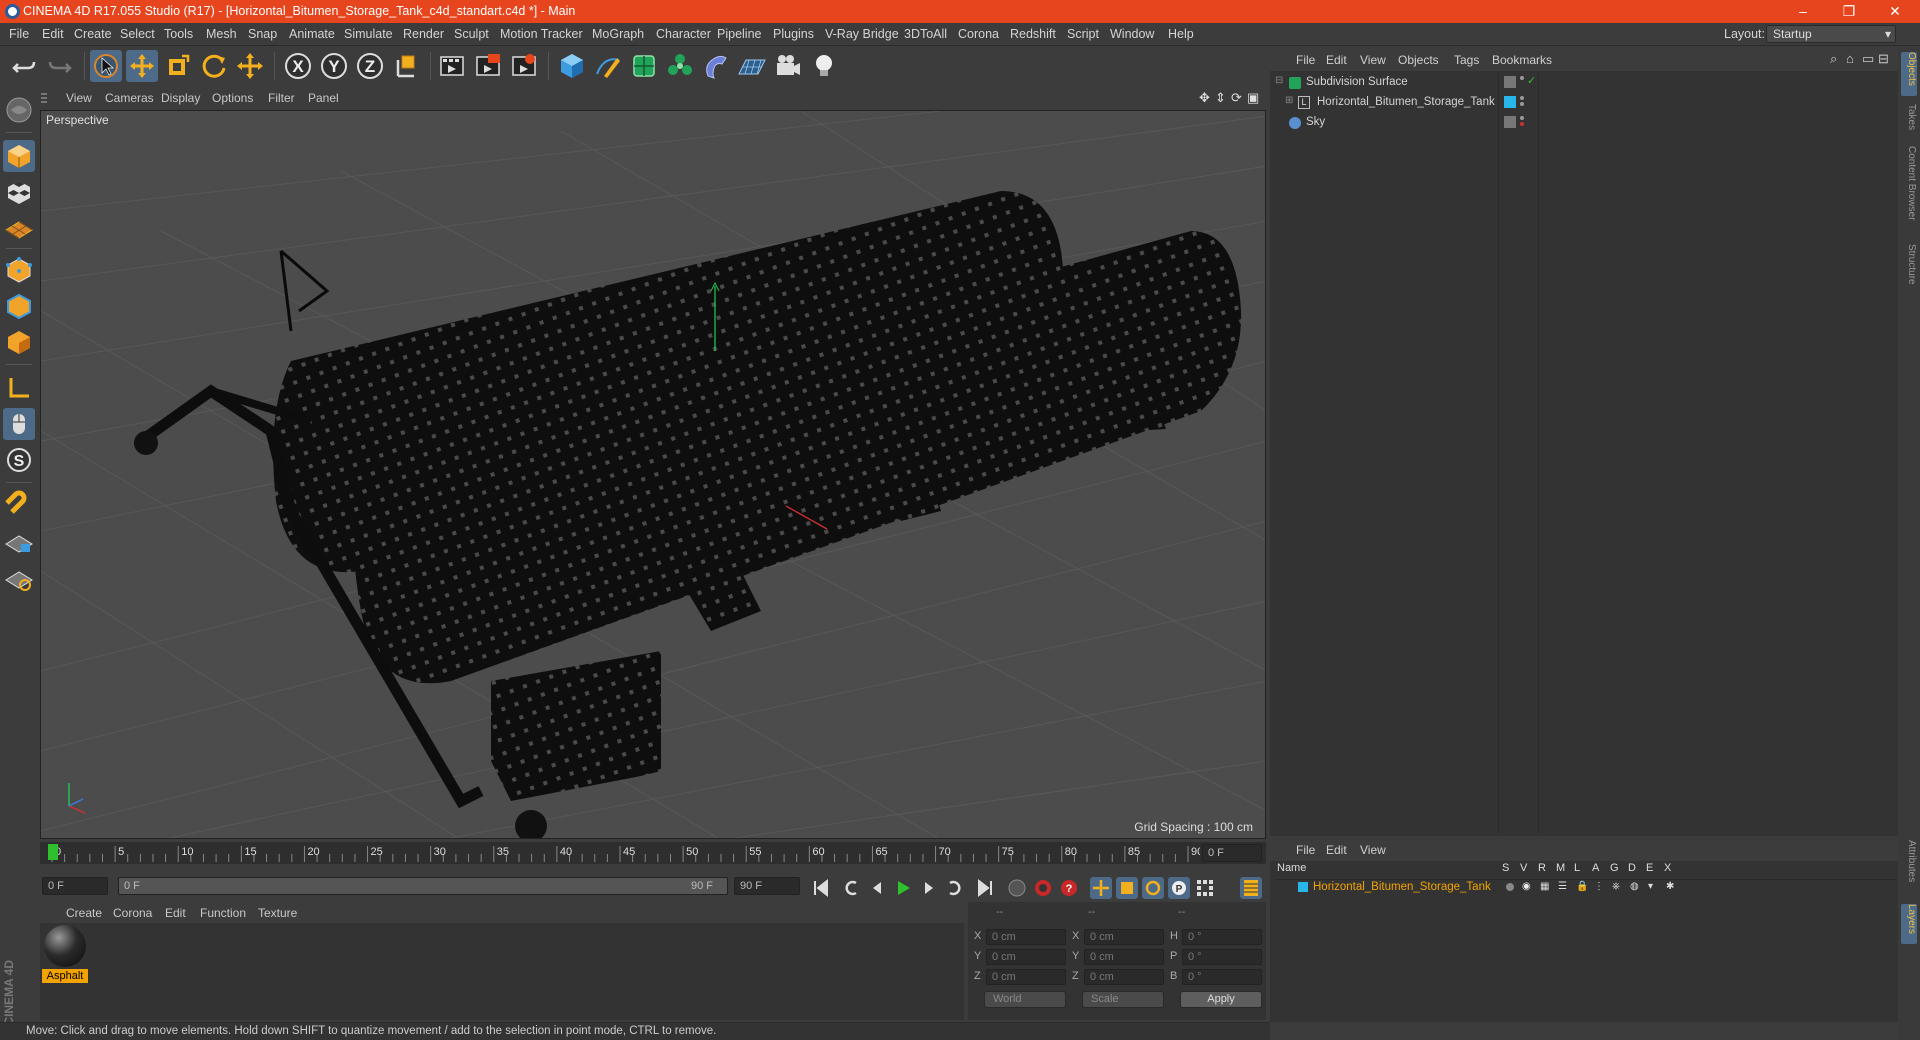 Image resolution: width=1920 pixels, height=1040 pixels. I want to click on column-view: V, so click(1523, 870).